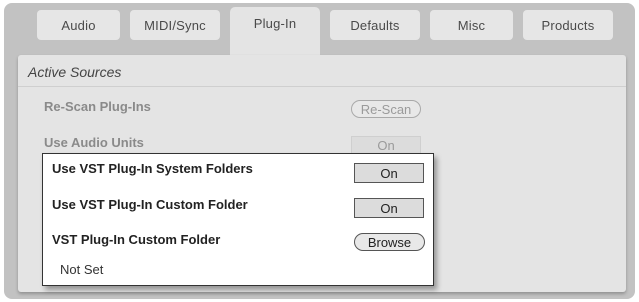 The width and height of the screenshot is (639, 302). Describe the element at coordinates (150, 204) in the screenshot. I see `vst-custom-folder-label: Use VST Plug-In Custom Folder` at that location.